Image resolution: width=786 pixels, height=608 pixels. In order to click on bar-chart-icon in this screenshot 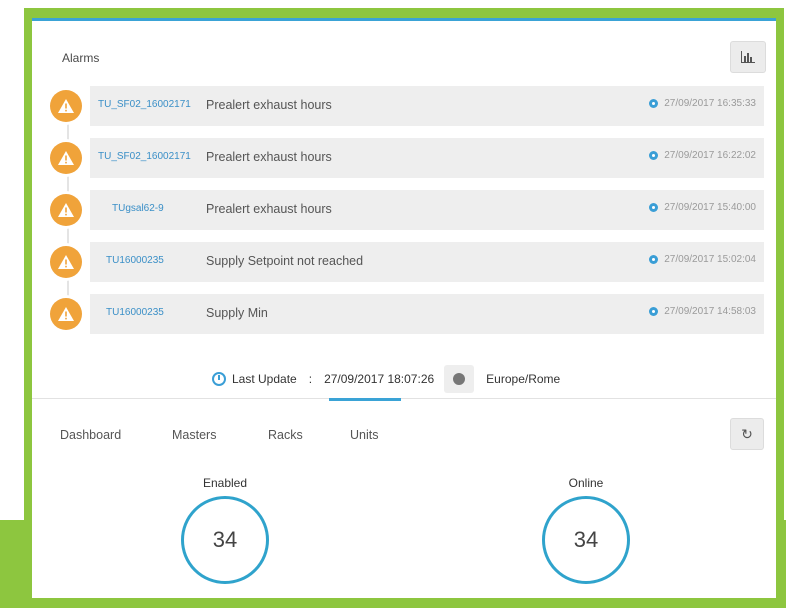, I will do `click(748, 57)`.